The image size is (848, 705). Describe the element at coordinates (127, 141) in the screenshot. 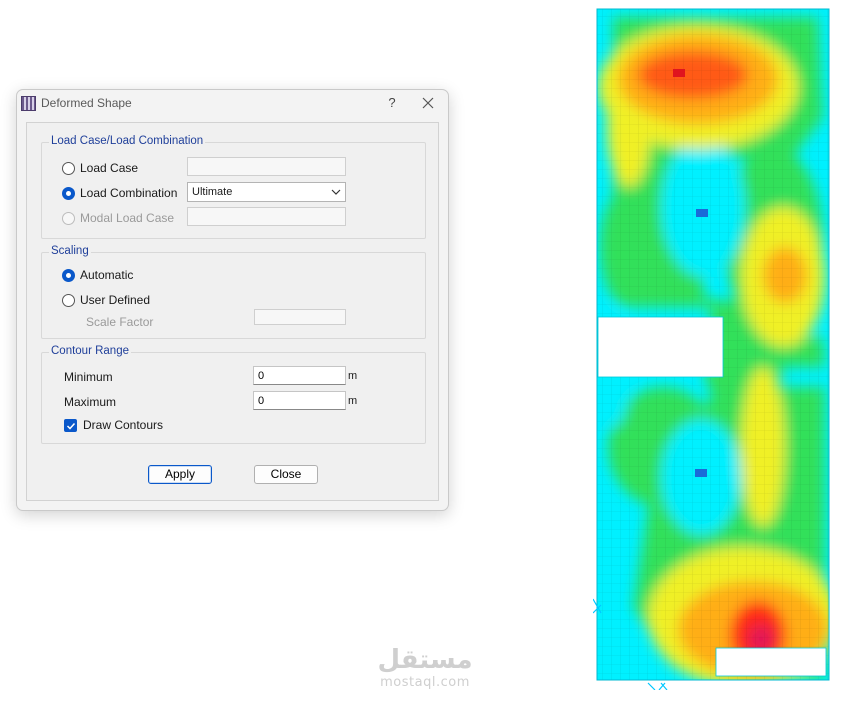

I see `load-case-group-title: Load Case/Load Combination` at that location.